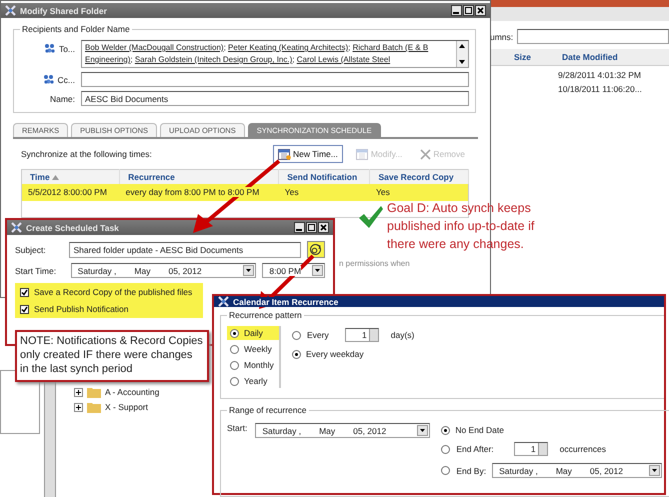 The image size is (669, 497). I want to click on field-label: Start Time:, so click(36, 271).